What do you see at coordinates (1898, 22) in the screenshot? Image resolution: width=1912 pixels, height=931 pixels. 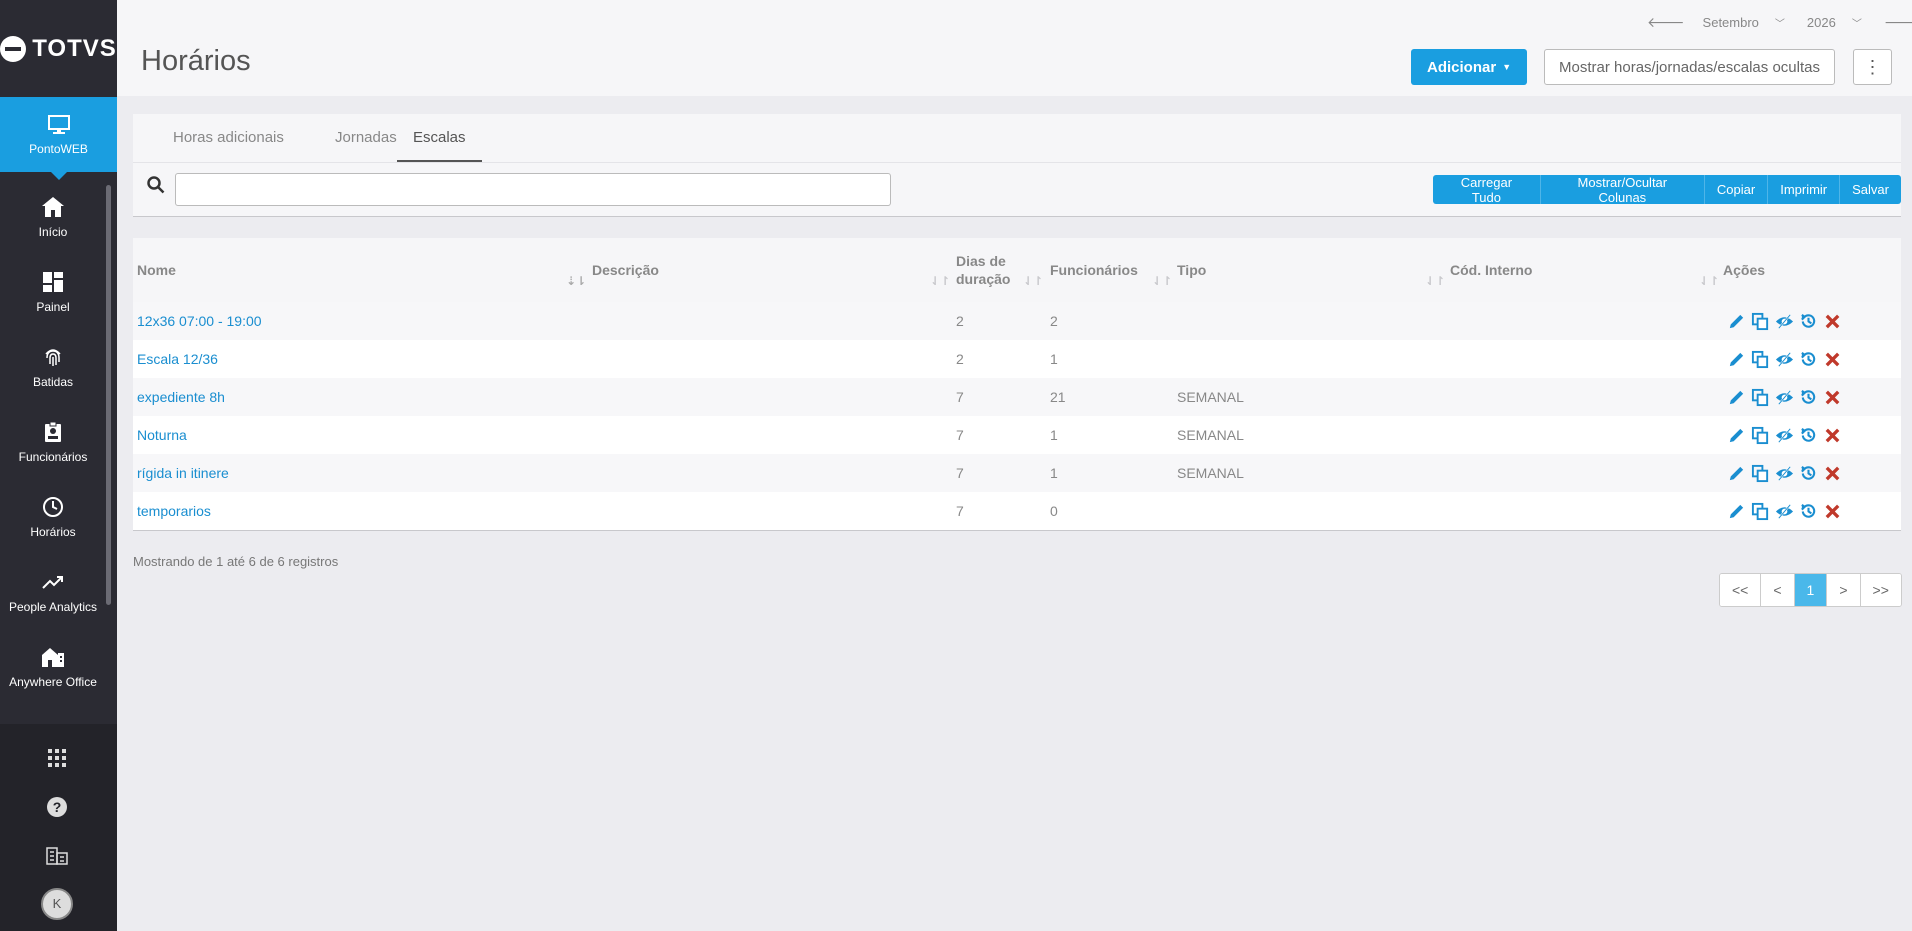 I see `arrow-right-icon: 🡒` at bounding box center [1898, 22].